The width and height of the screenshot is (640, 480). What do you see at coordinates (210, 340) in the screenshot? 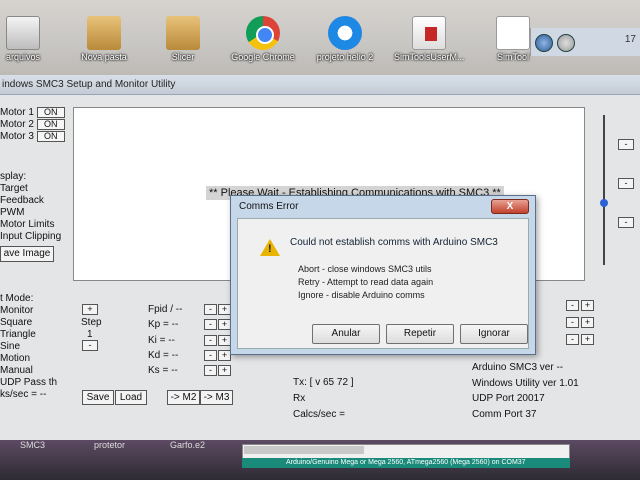
I see `ki-minus-button: -` at bounding box center [210, 340].